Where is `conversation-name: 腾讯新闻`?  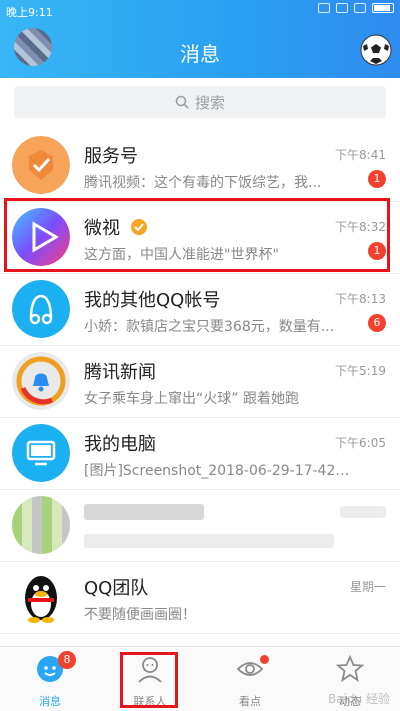
conversation-name: 腾讯新闻 is located at coordinates (120, 372).